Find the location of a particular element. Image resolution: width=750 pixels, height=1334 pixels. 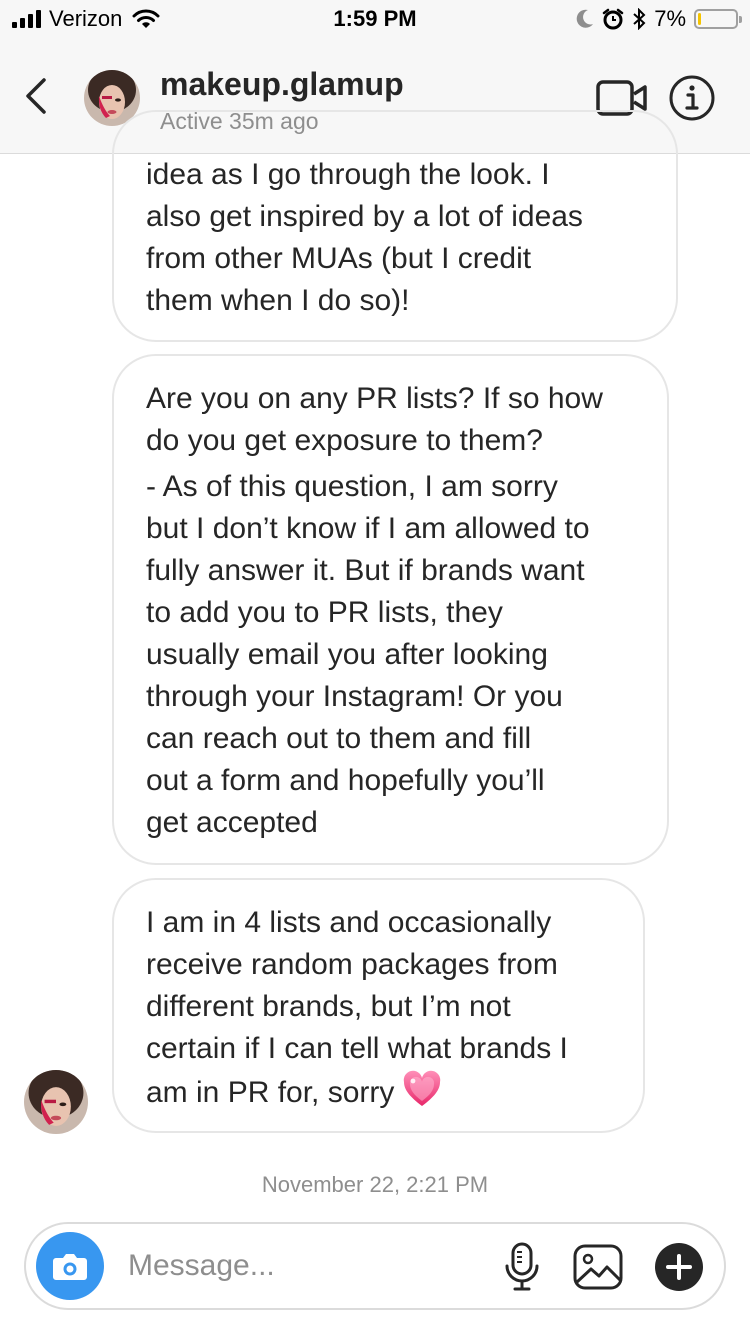

message-composer is located at coordinates (375, 1266).